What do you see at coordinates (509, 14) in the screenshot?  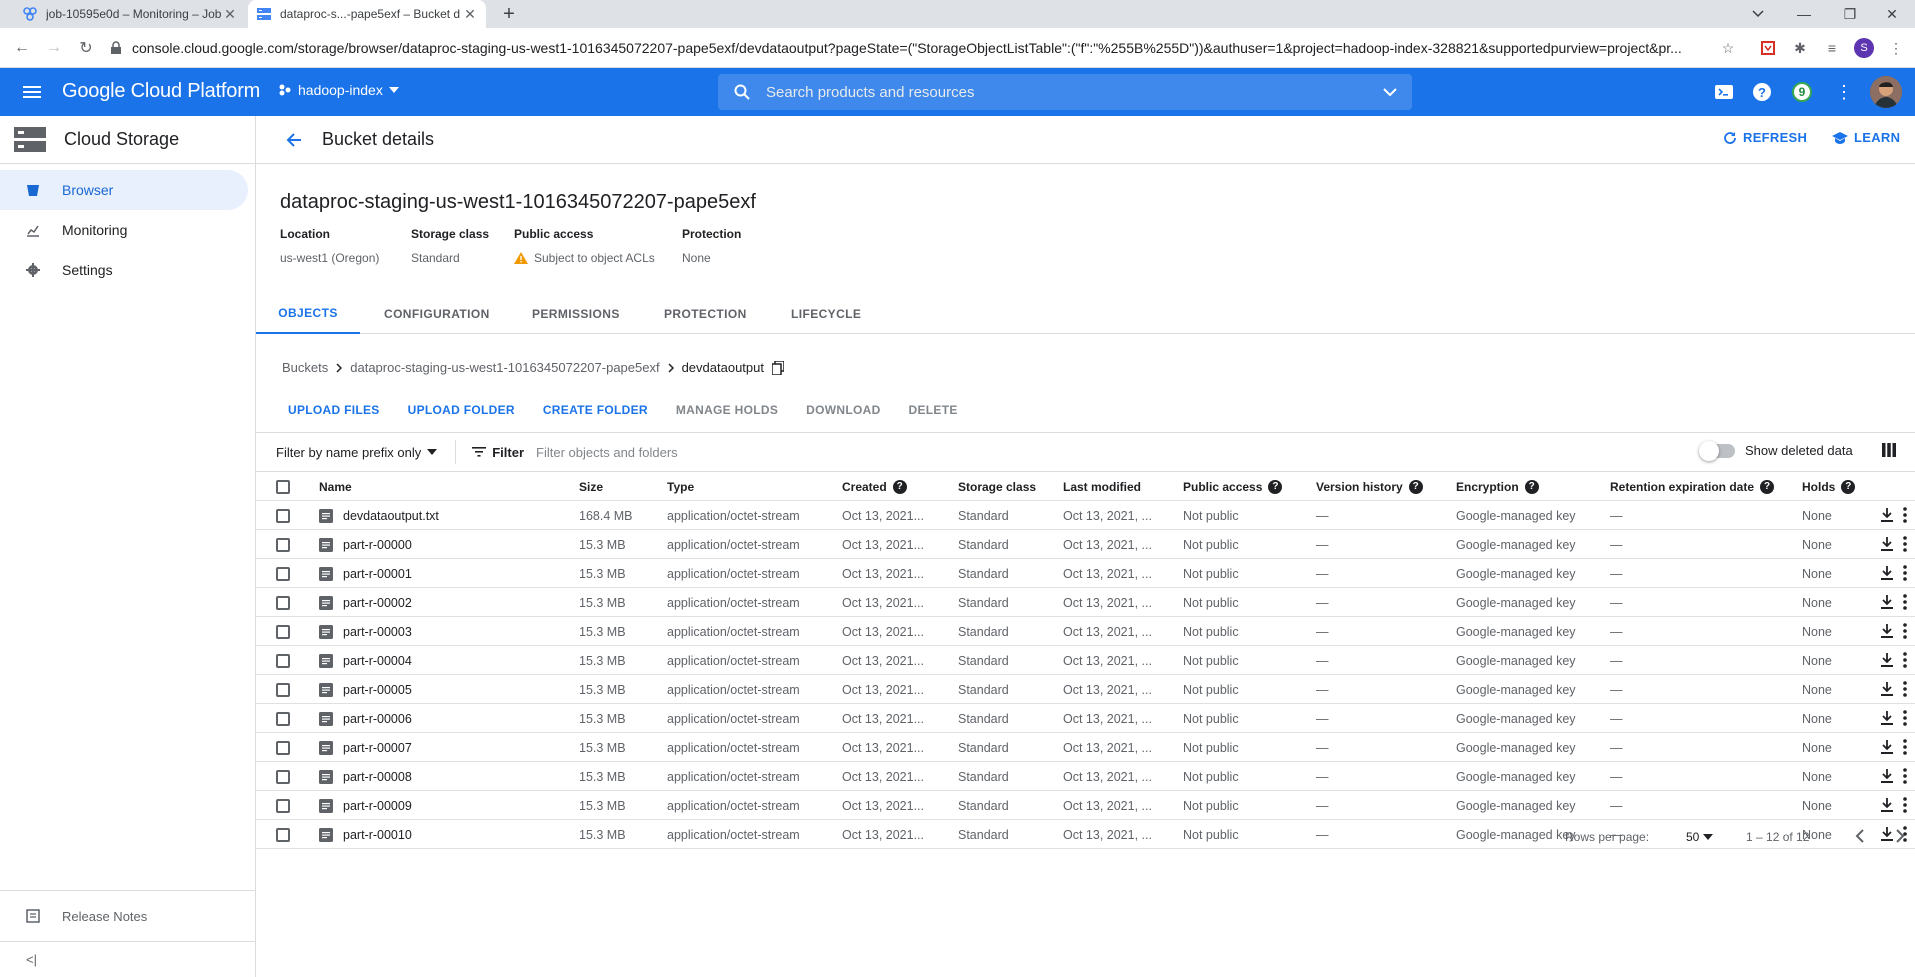 I see `new-tab-button: +` at bounding box center [509, 14].